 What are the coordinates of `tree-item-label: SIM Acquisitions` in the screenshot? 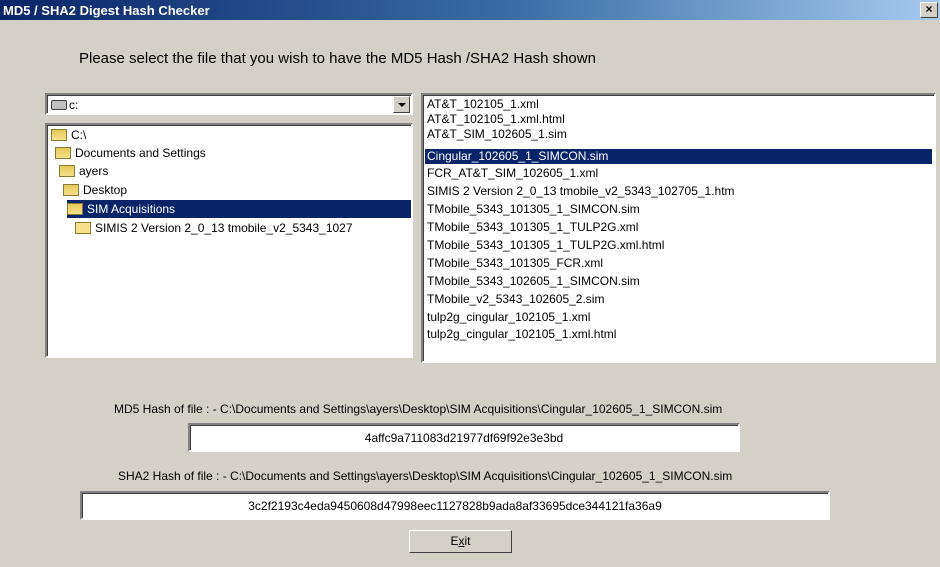 It's located at (131, 209).